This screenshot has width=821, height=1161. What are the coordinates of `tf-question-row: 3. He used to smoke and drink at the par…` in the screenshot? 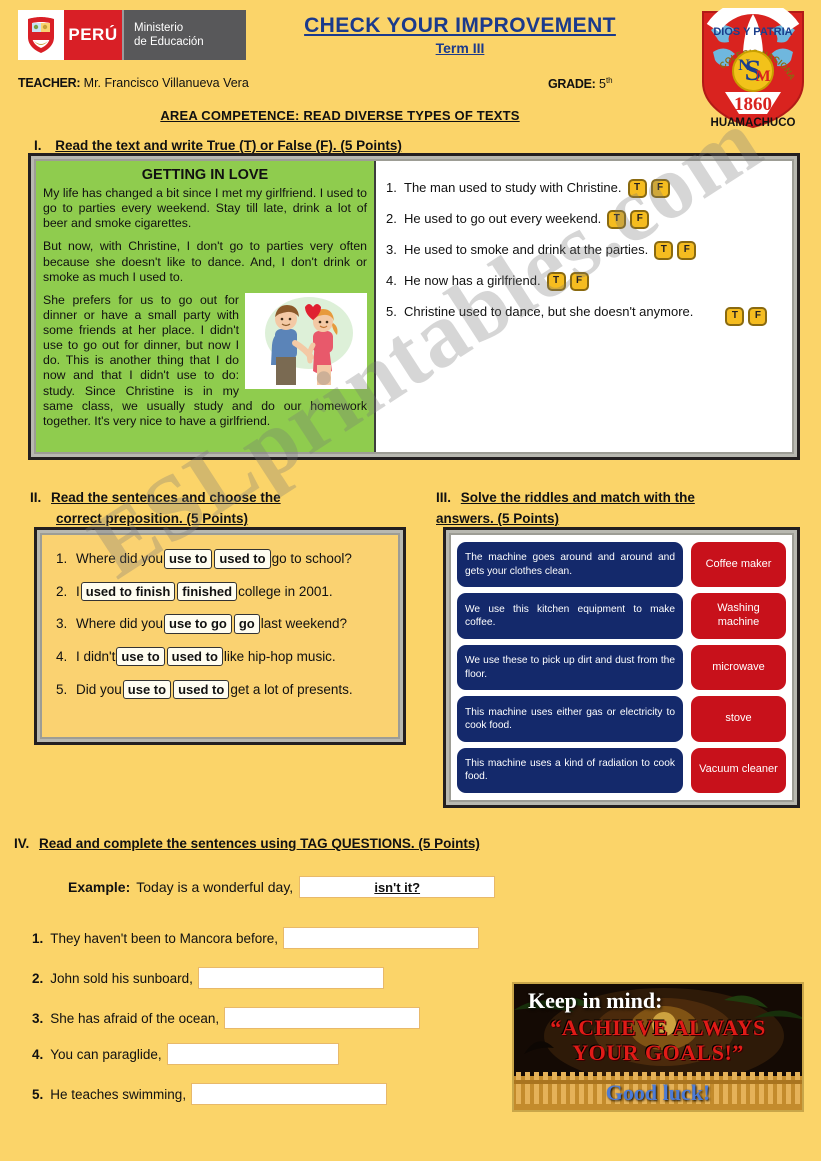 It's located at (583, 250).